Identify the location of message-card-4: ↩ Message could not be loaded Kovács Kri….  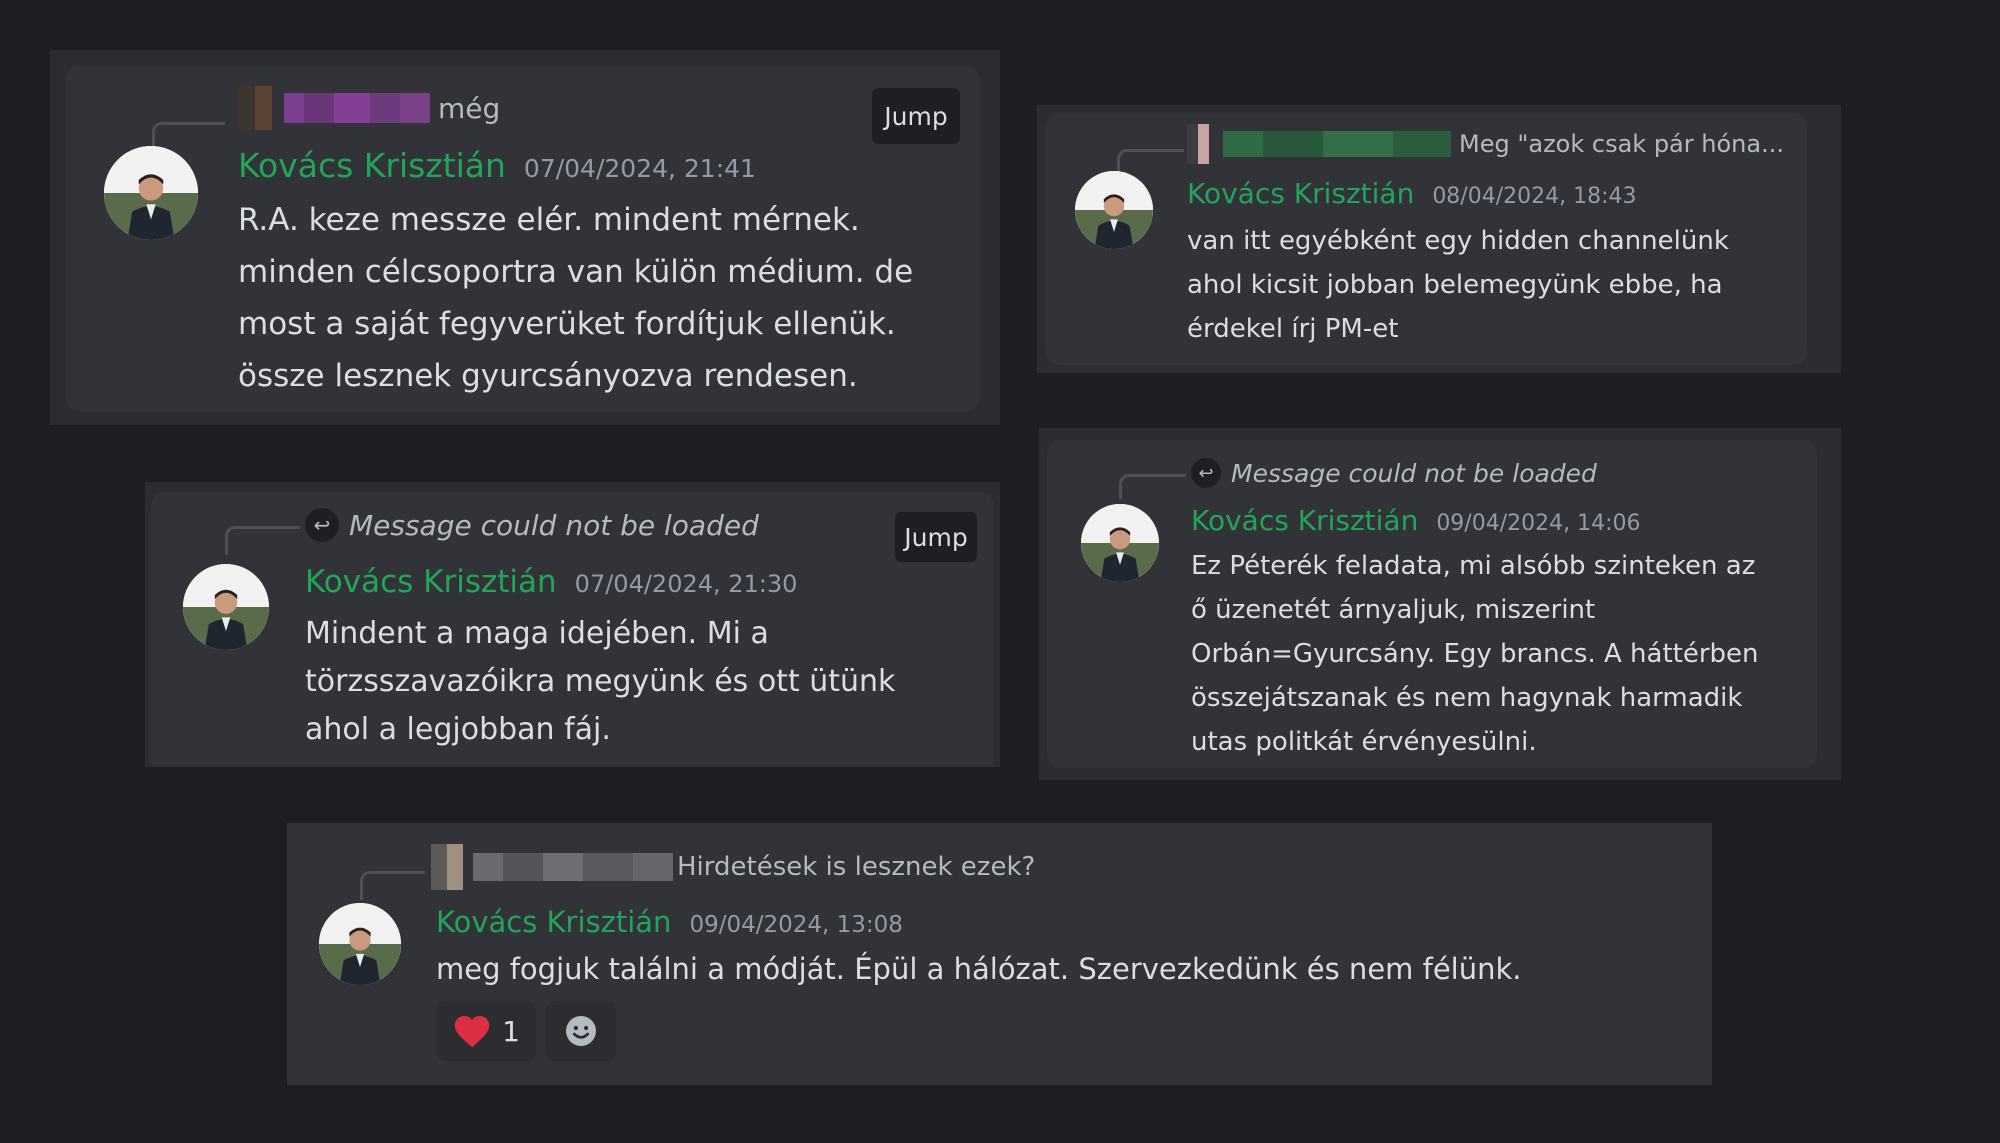
(1440, 604).